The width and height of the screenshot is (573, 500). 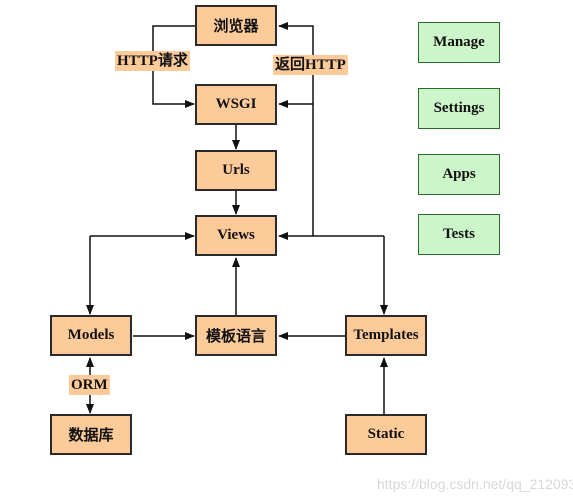 What do you see at coordinates (459, 174) in the screenshot?
I see `side-node-apps: Apps` at bounding box center [459, 174].